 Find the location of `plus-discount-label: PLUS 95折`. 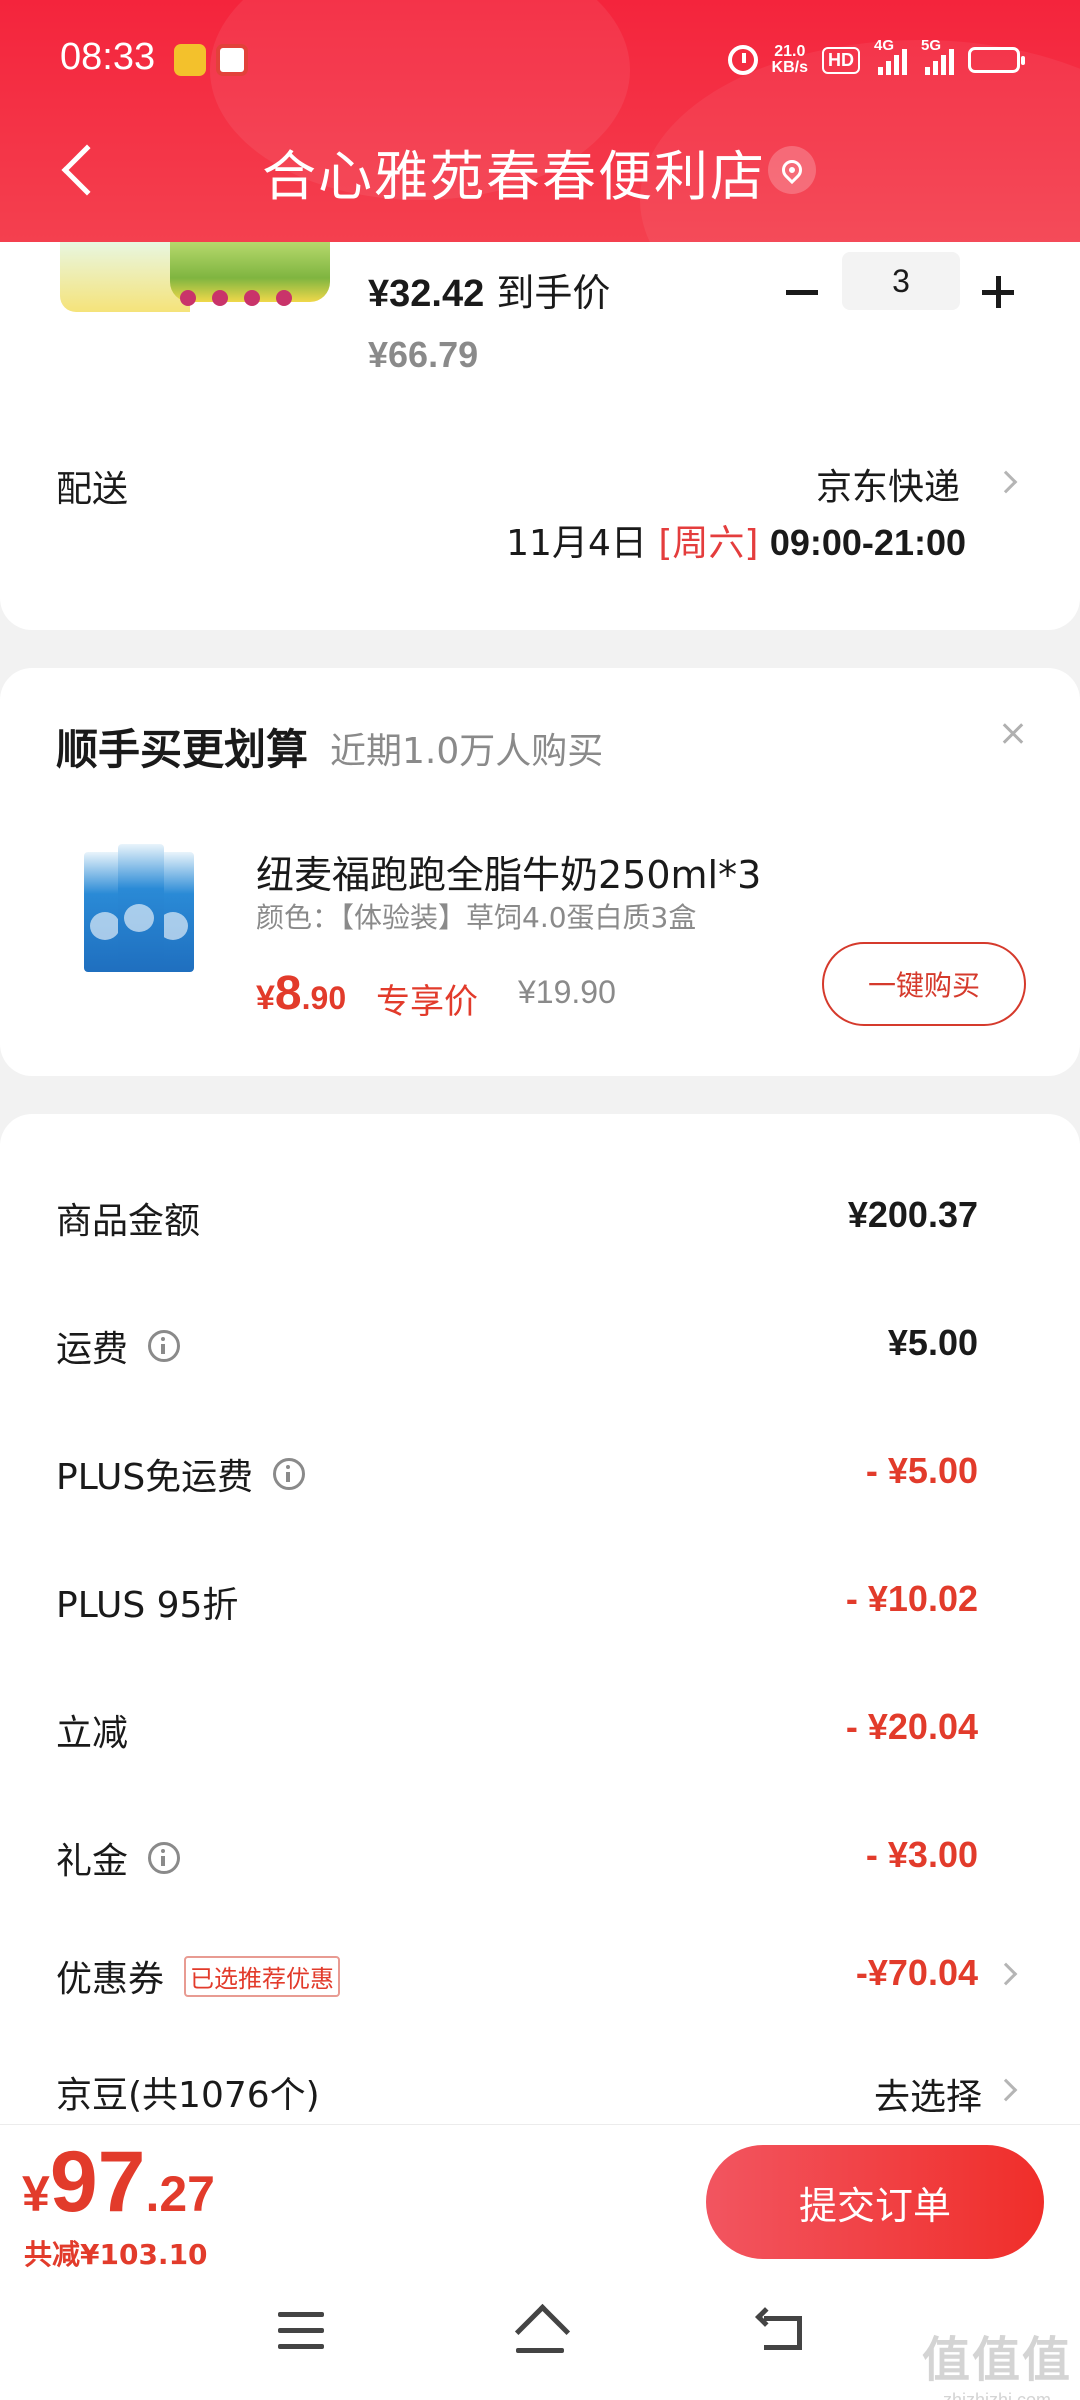

plus-discount-label: PLUS 95折 is located at coordinates (147, 1605).